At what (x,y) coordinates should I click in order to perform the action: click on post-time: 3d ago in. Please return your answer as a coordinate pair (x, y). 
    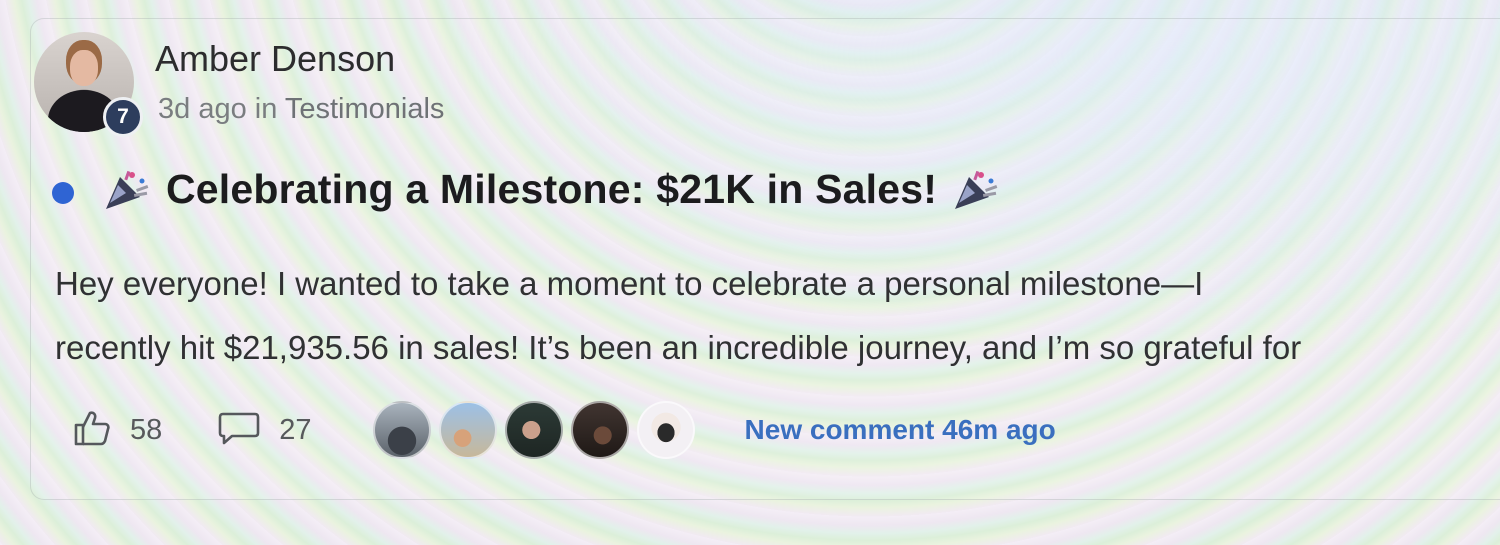
    Looking at the image, I should click on (218, 109).